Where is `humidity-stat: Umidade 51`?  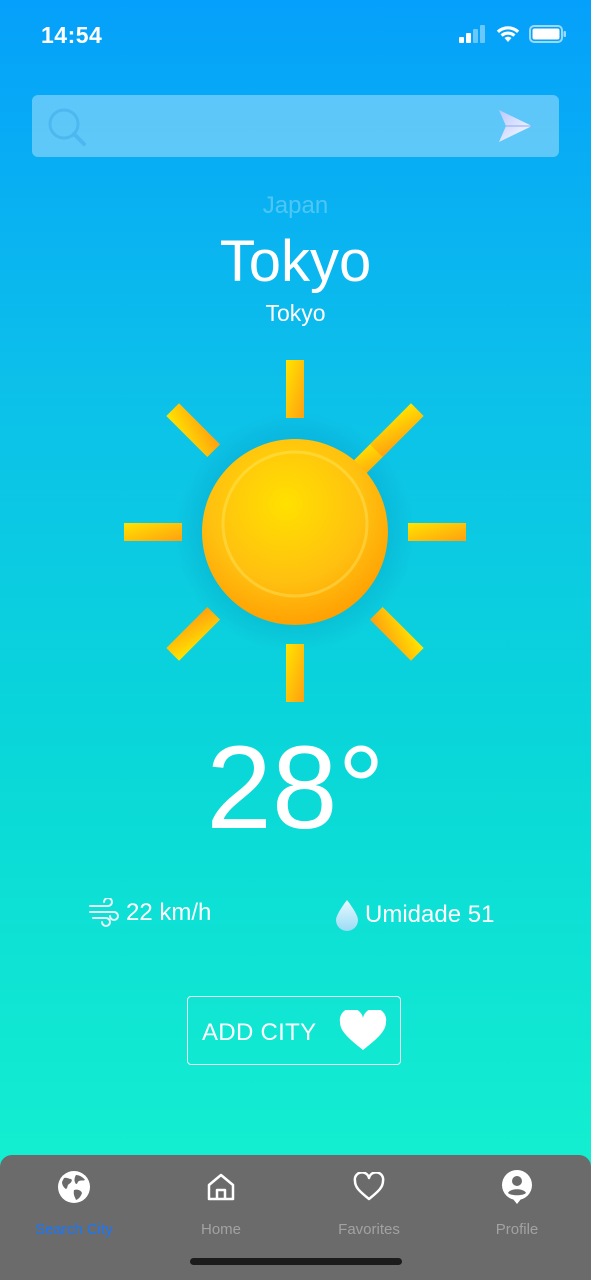 humidity-stat: Umidade 51 is located at coordinates (413, 915).